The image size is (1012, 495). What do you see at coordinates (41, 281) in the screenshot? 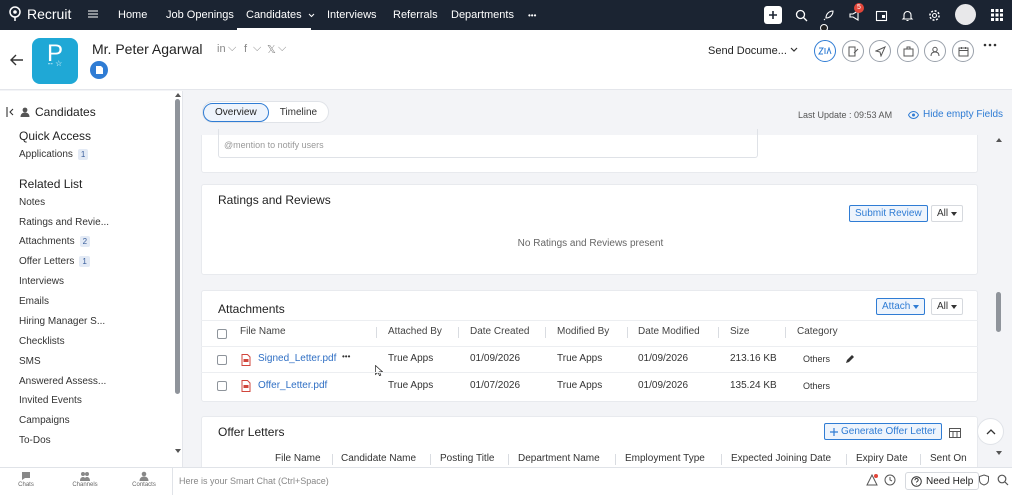
I see `sidebar-item-interviews: Interviews` at bounding box center [41, 281].